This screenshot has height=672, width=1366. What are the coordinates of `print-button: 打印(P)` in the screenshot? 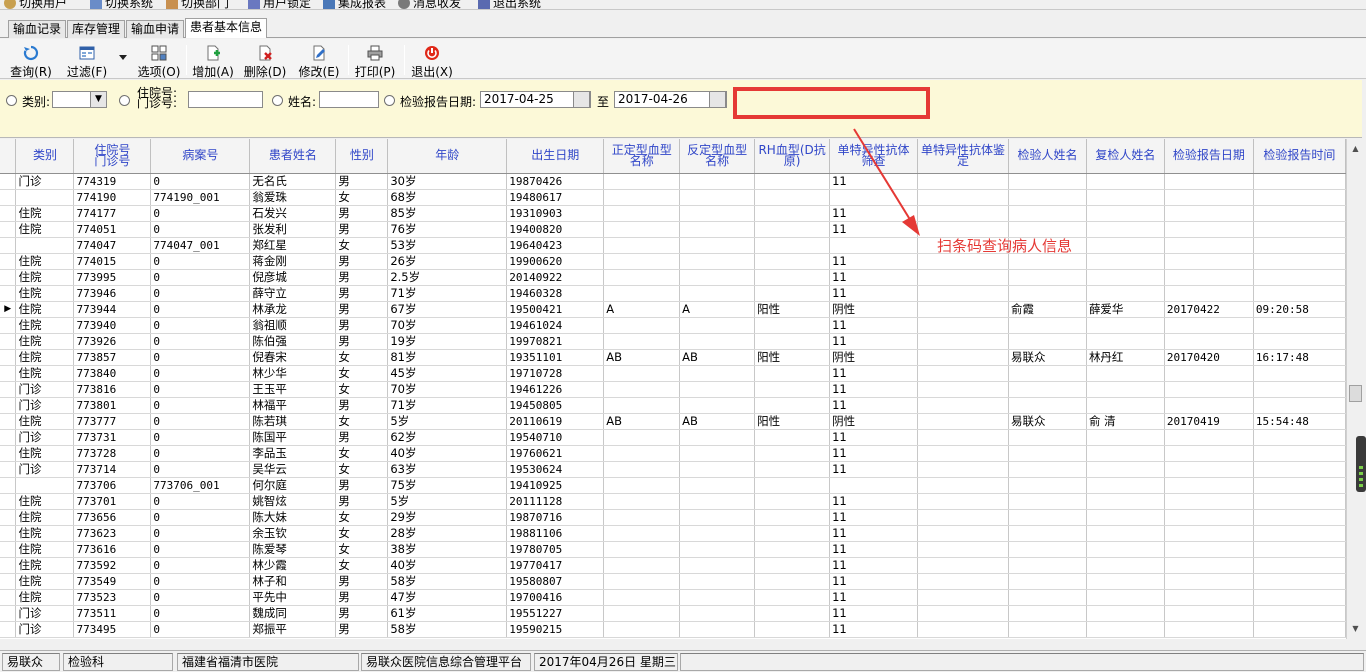 It's located at (375, 60).